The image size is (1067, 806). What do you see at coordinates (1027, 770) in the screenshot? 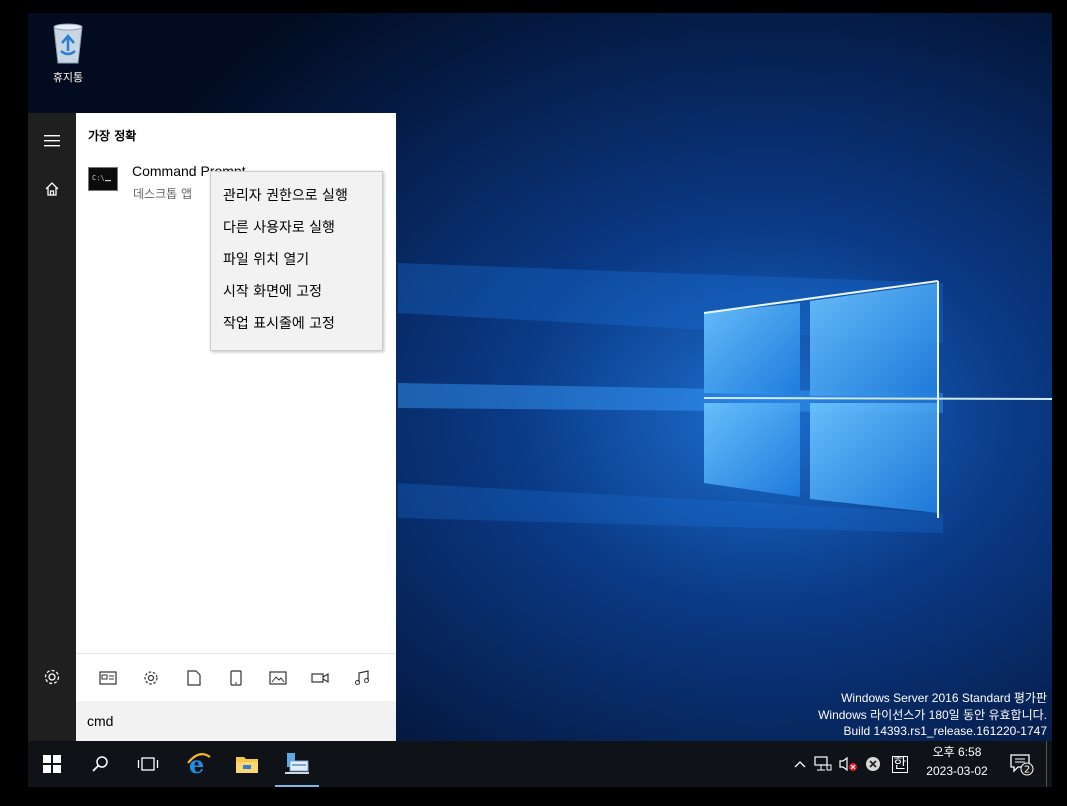
I see `notification-count: 2` at bounding box center [1027, 770].